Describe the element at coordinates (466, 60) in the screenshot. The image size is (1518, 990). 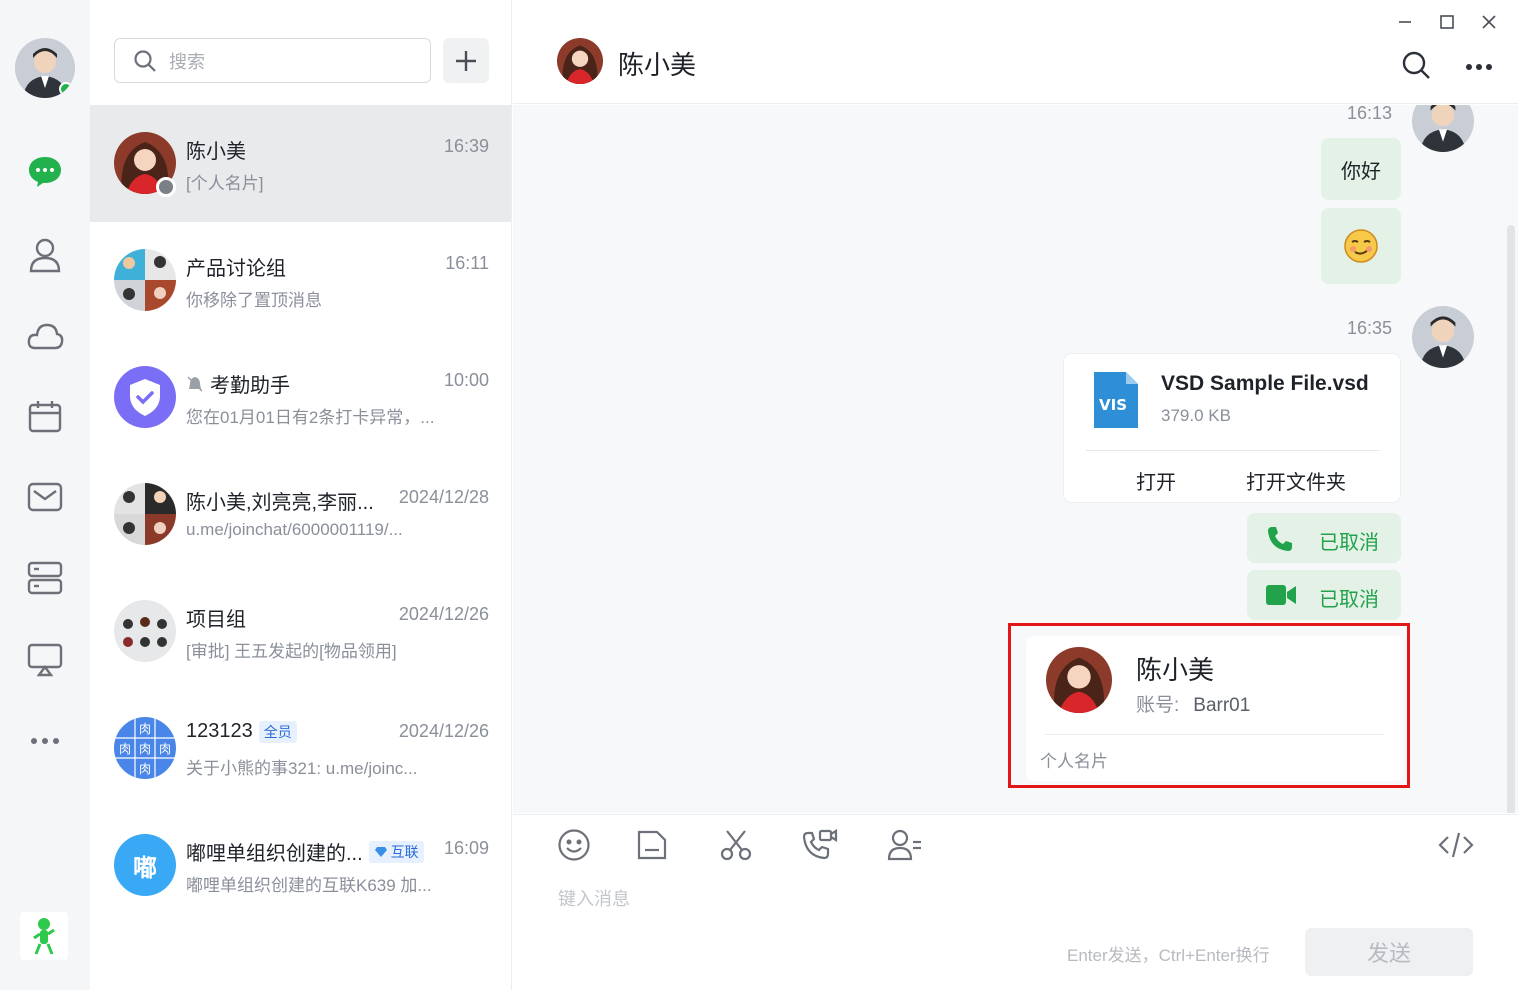
I see `create-plus-button` at that location.